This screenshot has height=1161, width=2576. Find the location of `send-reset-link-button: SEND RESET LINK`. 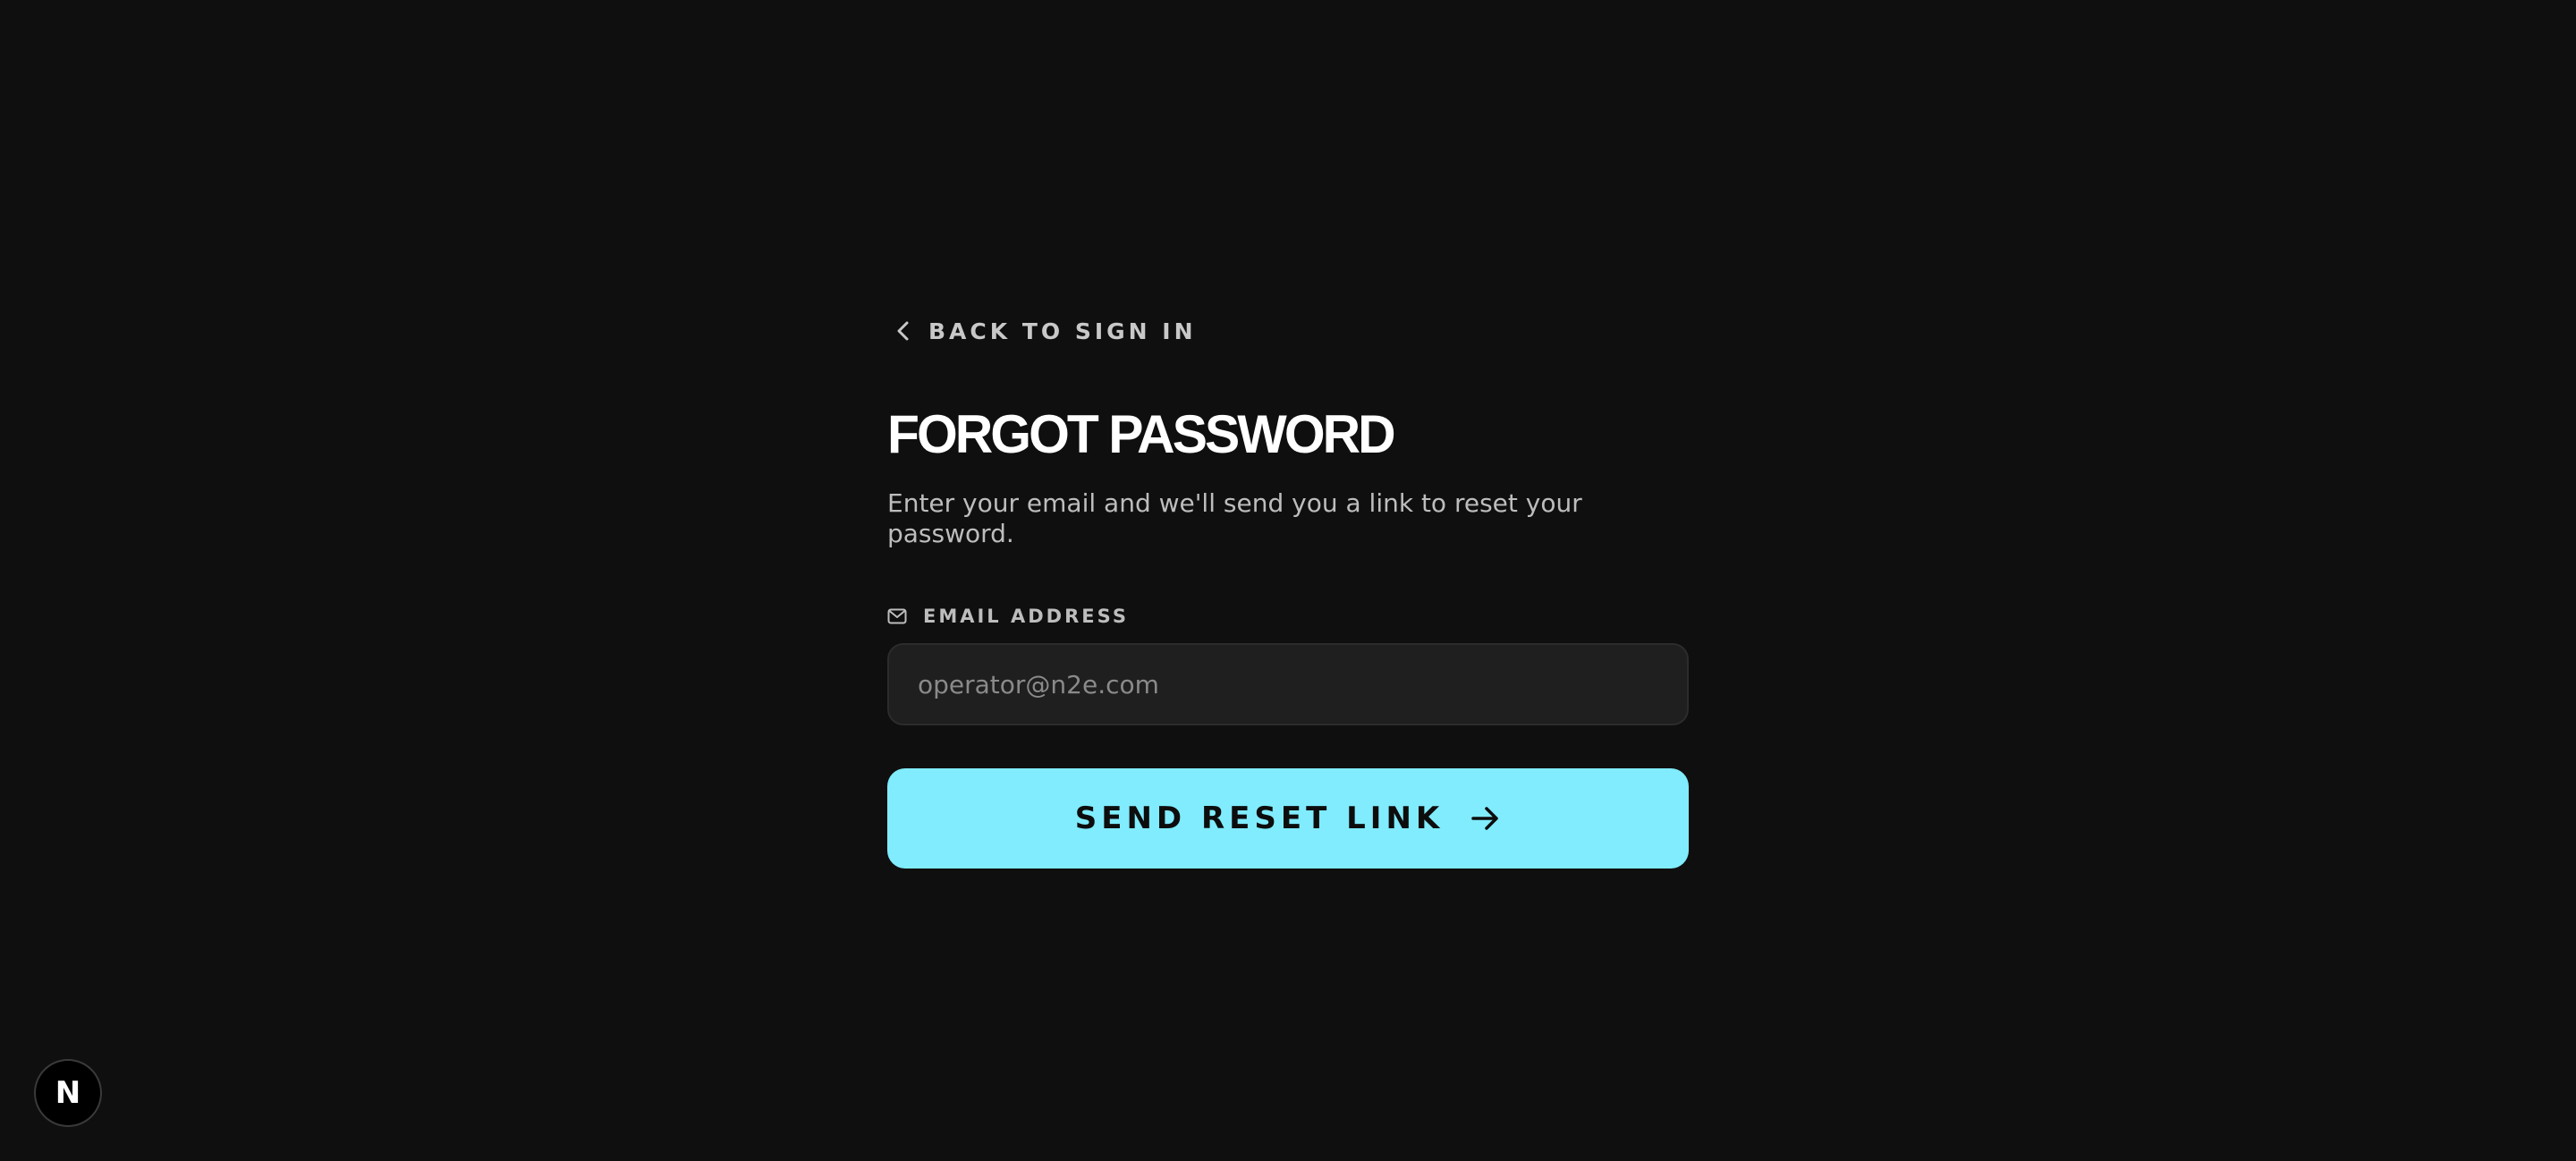

send-reset-link-button: SEND RESET LINK is located at coordinates (1288, 818).